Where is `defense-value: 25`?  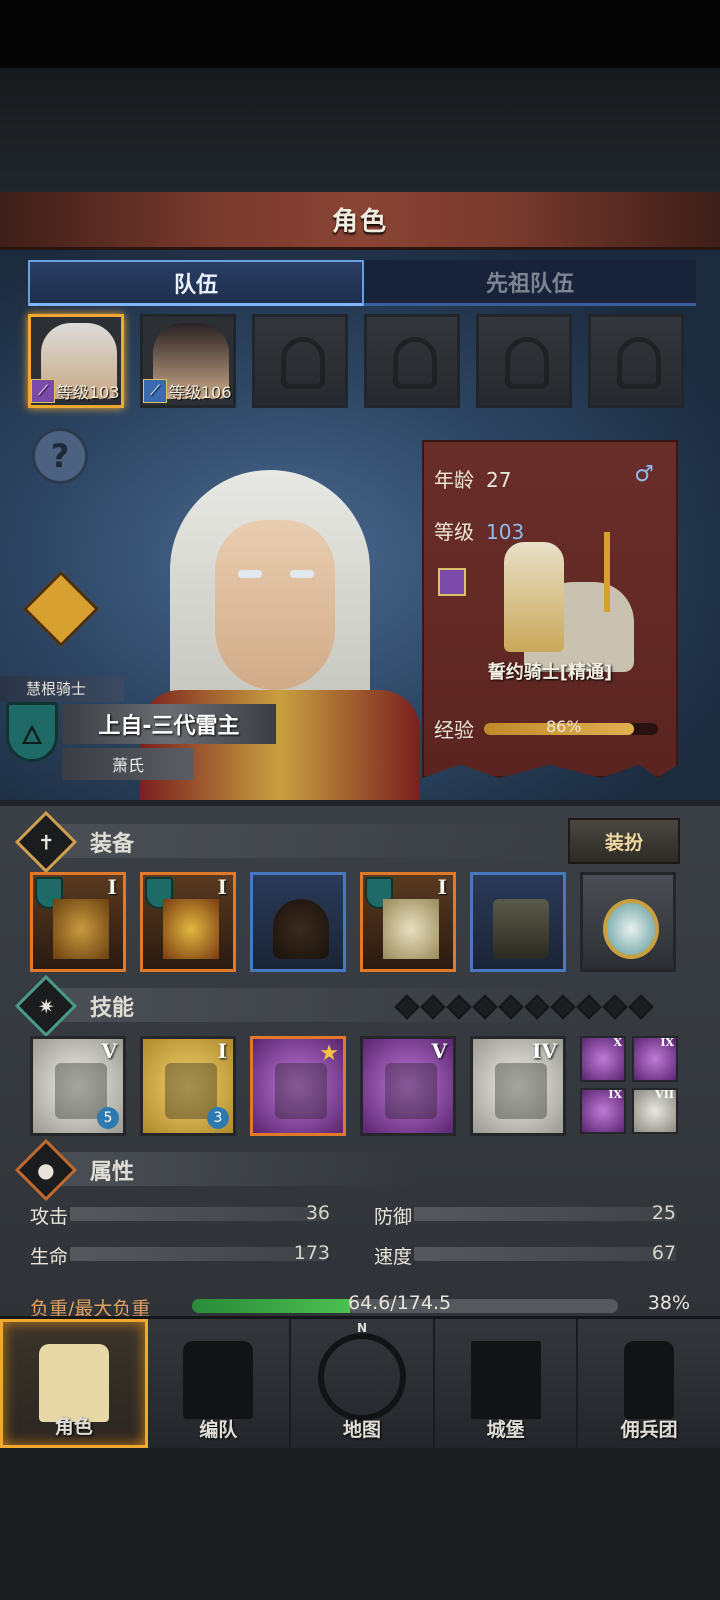 defense-value: 25 is located at coordinates (663, 1213).